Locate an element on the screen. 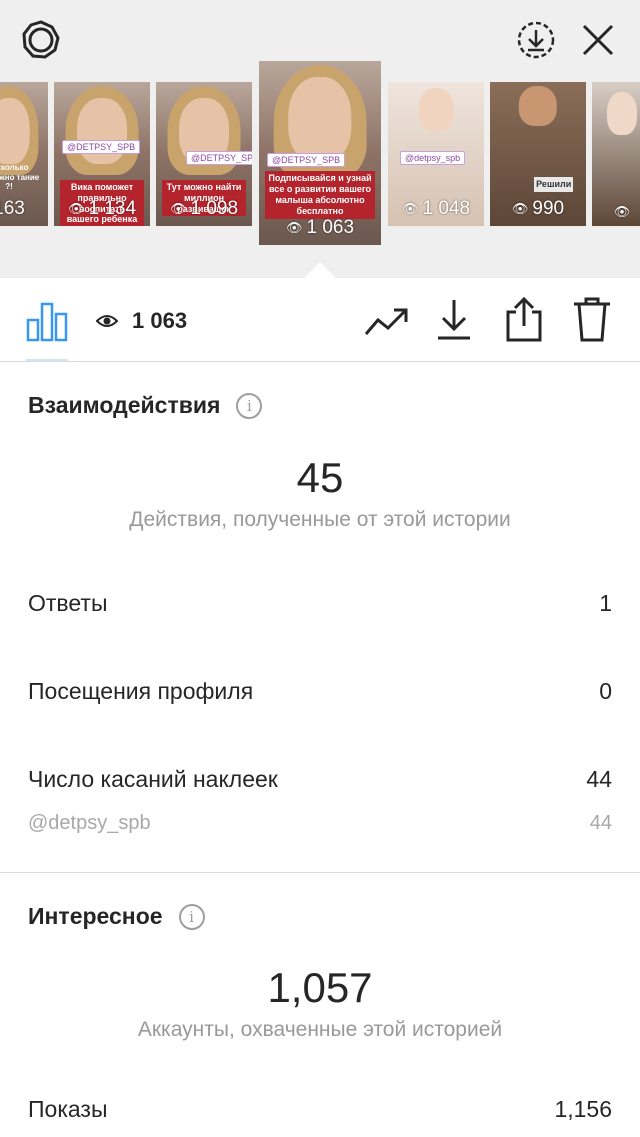 The width and height of the screenshot is (640, 1137). story-views: 👁 1 063 is located at coordinates (320, 228).